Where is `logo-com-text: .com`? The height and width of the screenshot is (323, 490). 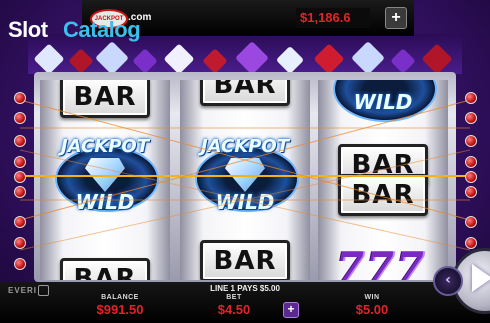 logo-com-text: .com is located at coordinates (140, 17).